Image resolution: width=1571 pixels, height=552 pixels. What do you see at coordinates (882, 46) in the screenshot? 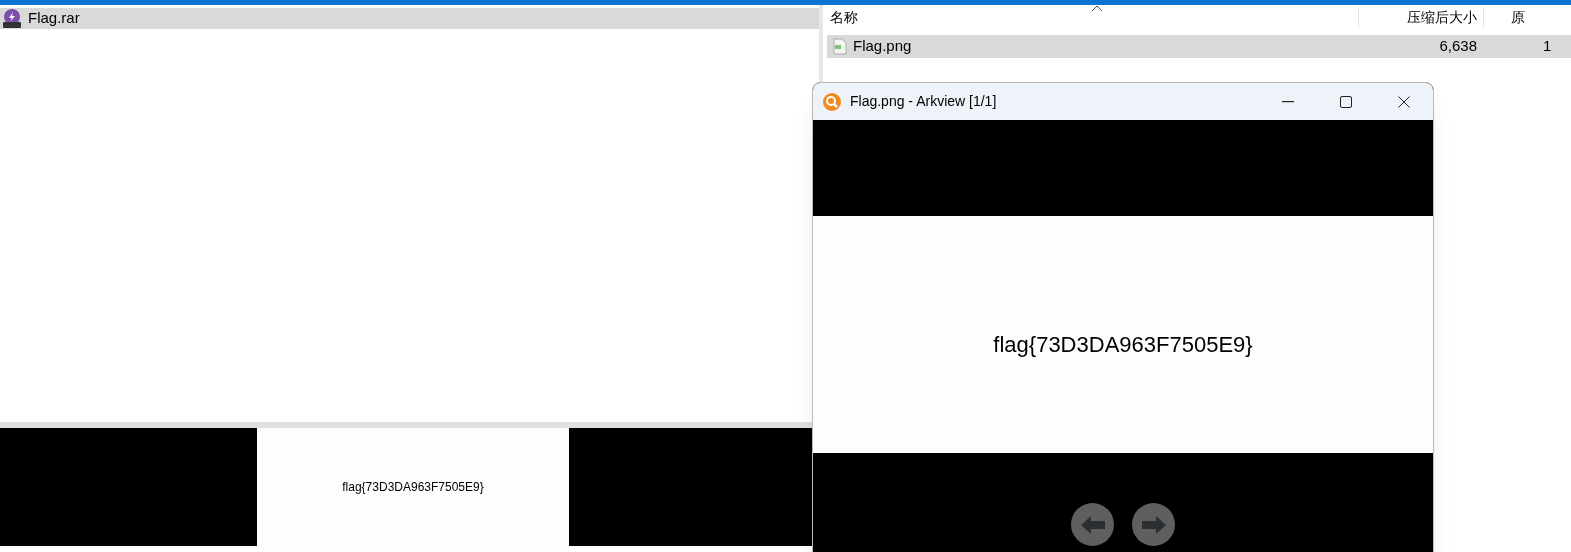
I see `table-cell-text: Flag.png` at bounding box center [882, 46].